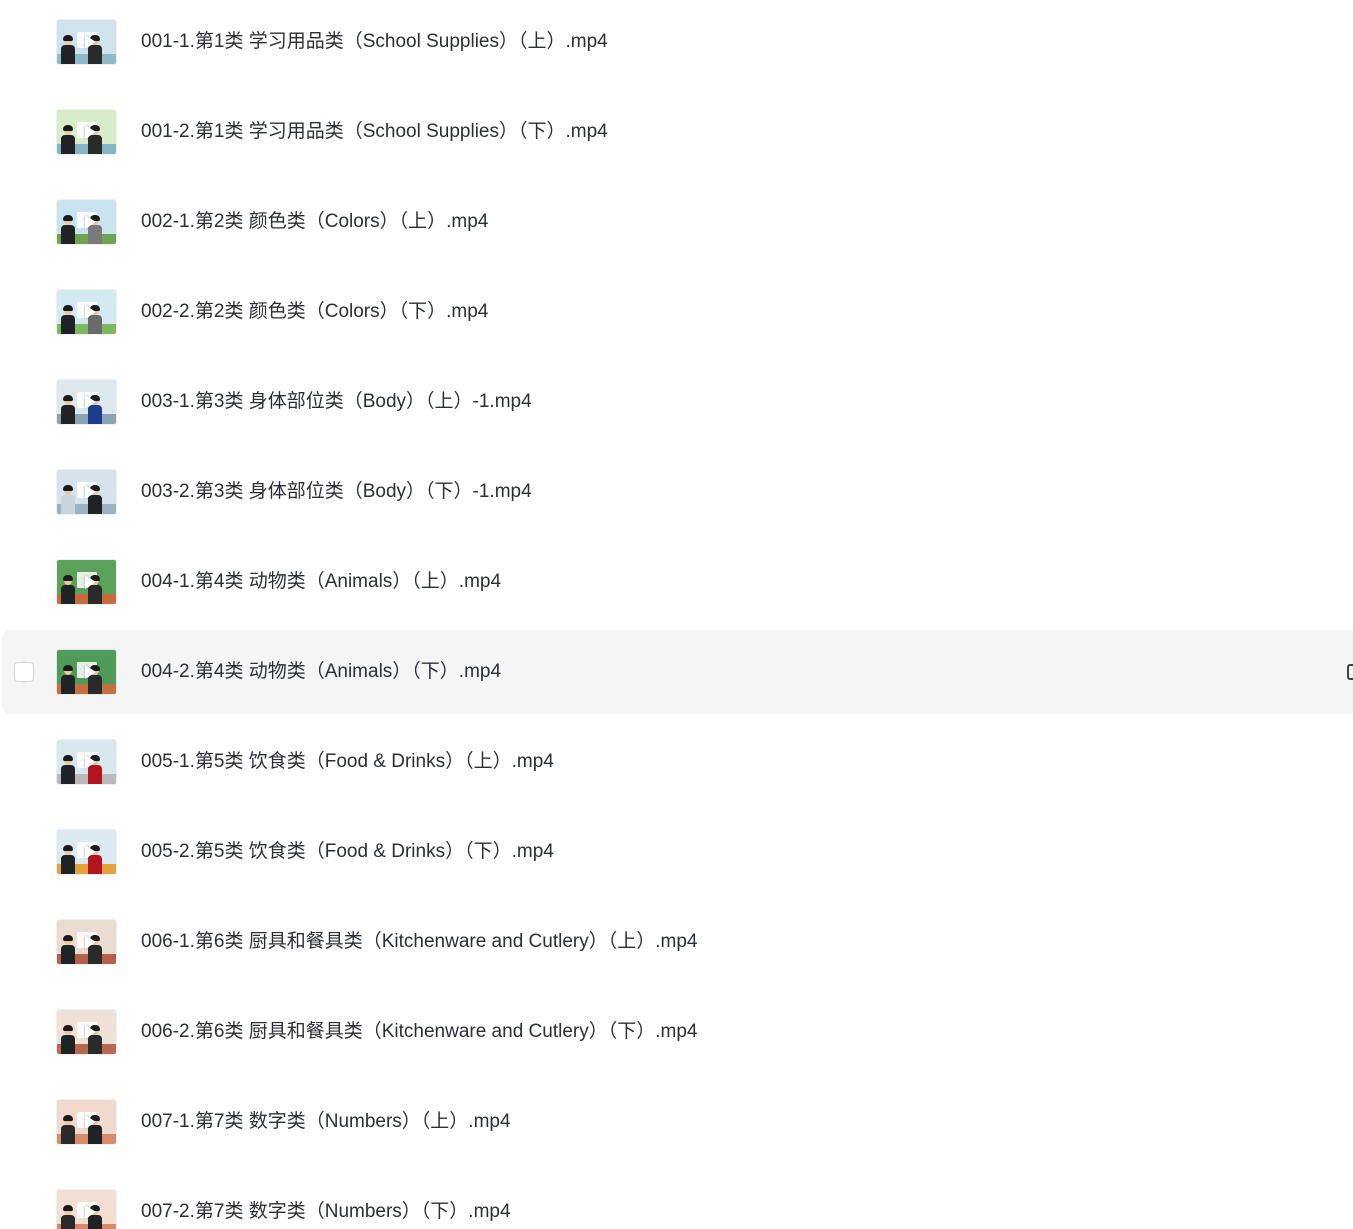 Image resolution: width=1353 pixels, height=1229 pixels. I want to click on file-row: 001-2.第1类 学习用品类（School Supplies）（下）.mp4, so click(677, 132).